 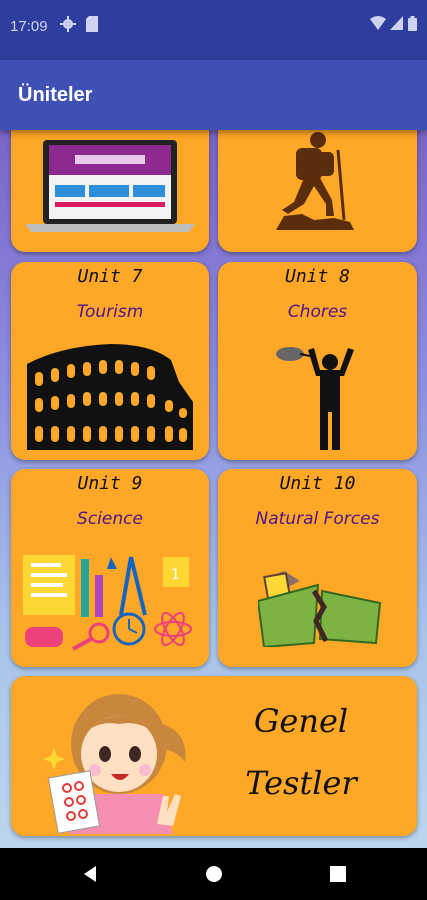 What do you see at coordinates (110, 483) in the screenshot?
I see `unit-number: Unit 9` at bounding box center [110, 483].